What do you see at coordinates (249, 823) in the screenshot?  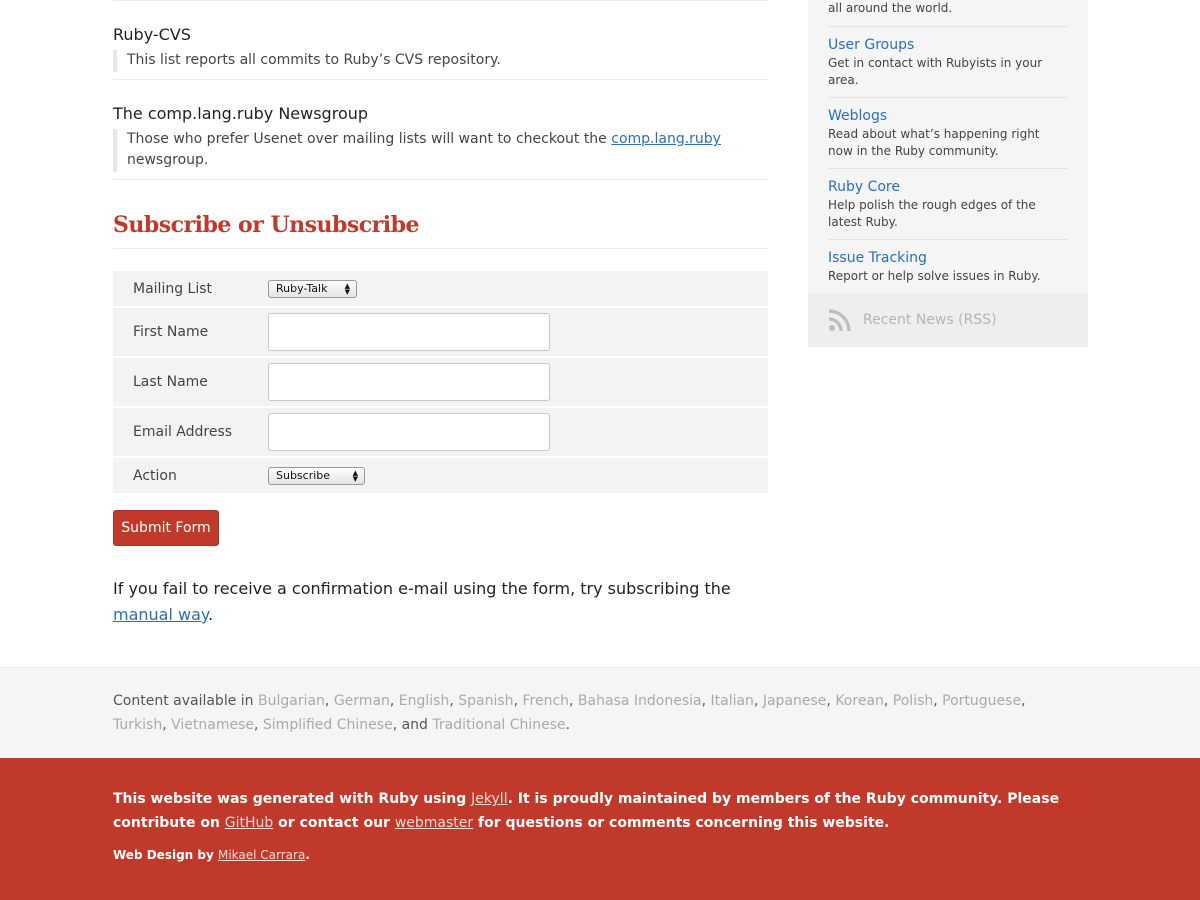 I see `github-link: GitHub` at bounding box center [249, 823].